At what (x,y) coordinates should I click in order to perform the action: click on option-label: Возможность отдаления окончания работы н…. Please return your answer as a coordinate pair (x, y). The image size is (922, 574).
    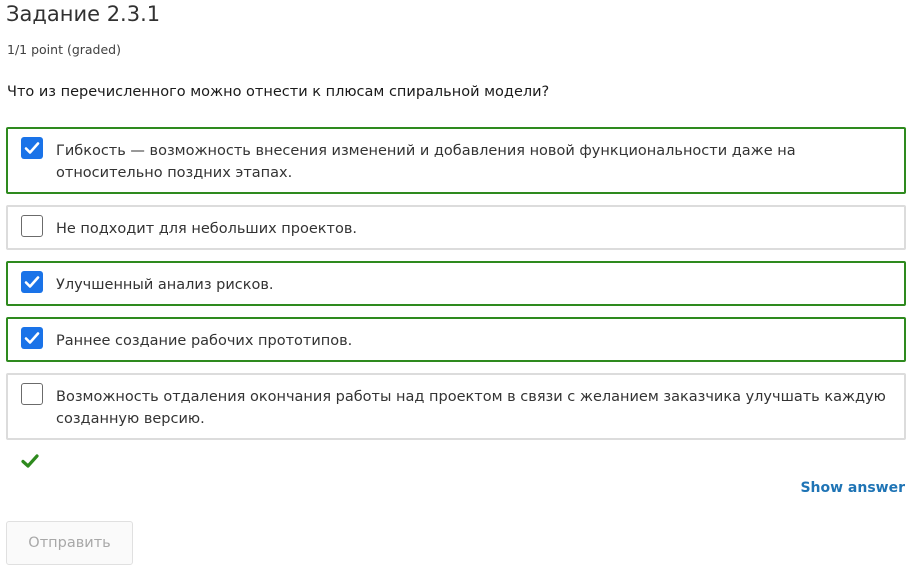
    Looking at the image, I should click on (471, 408).